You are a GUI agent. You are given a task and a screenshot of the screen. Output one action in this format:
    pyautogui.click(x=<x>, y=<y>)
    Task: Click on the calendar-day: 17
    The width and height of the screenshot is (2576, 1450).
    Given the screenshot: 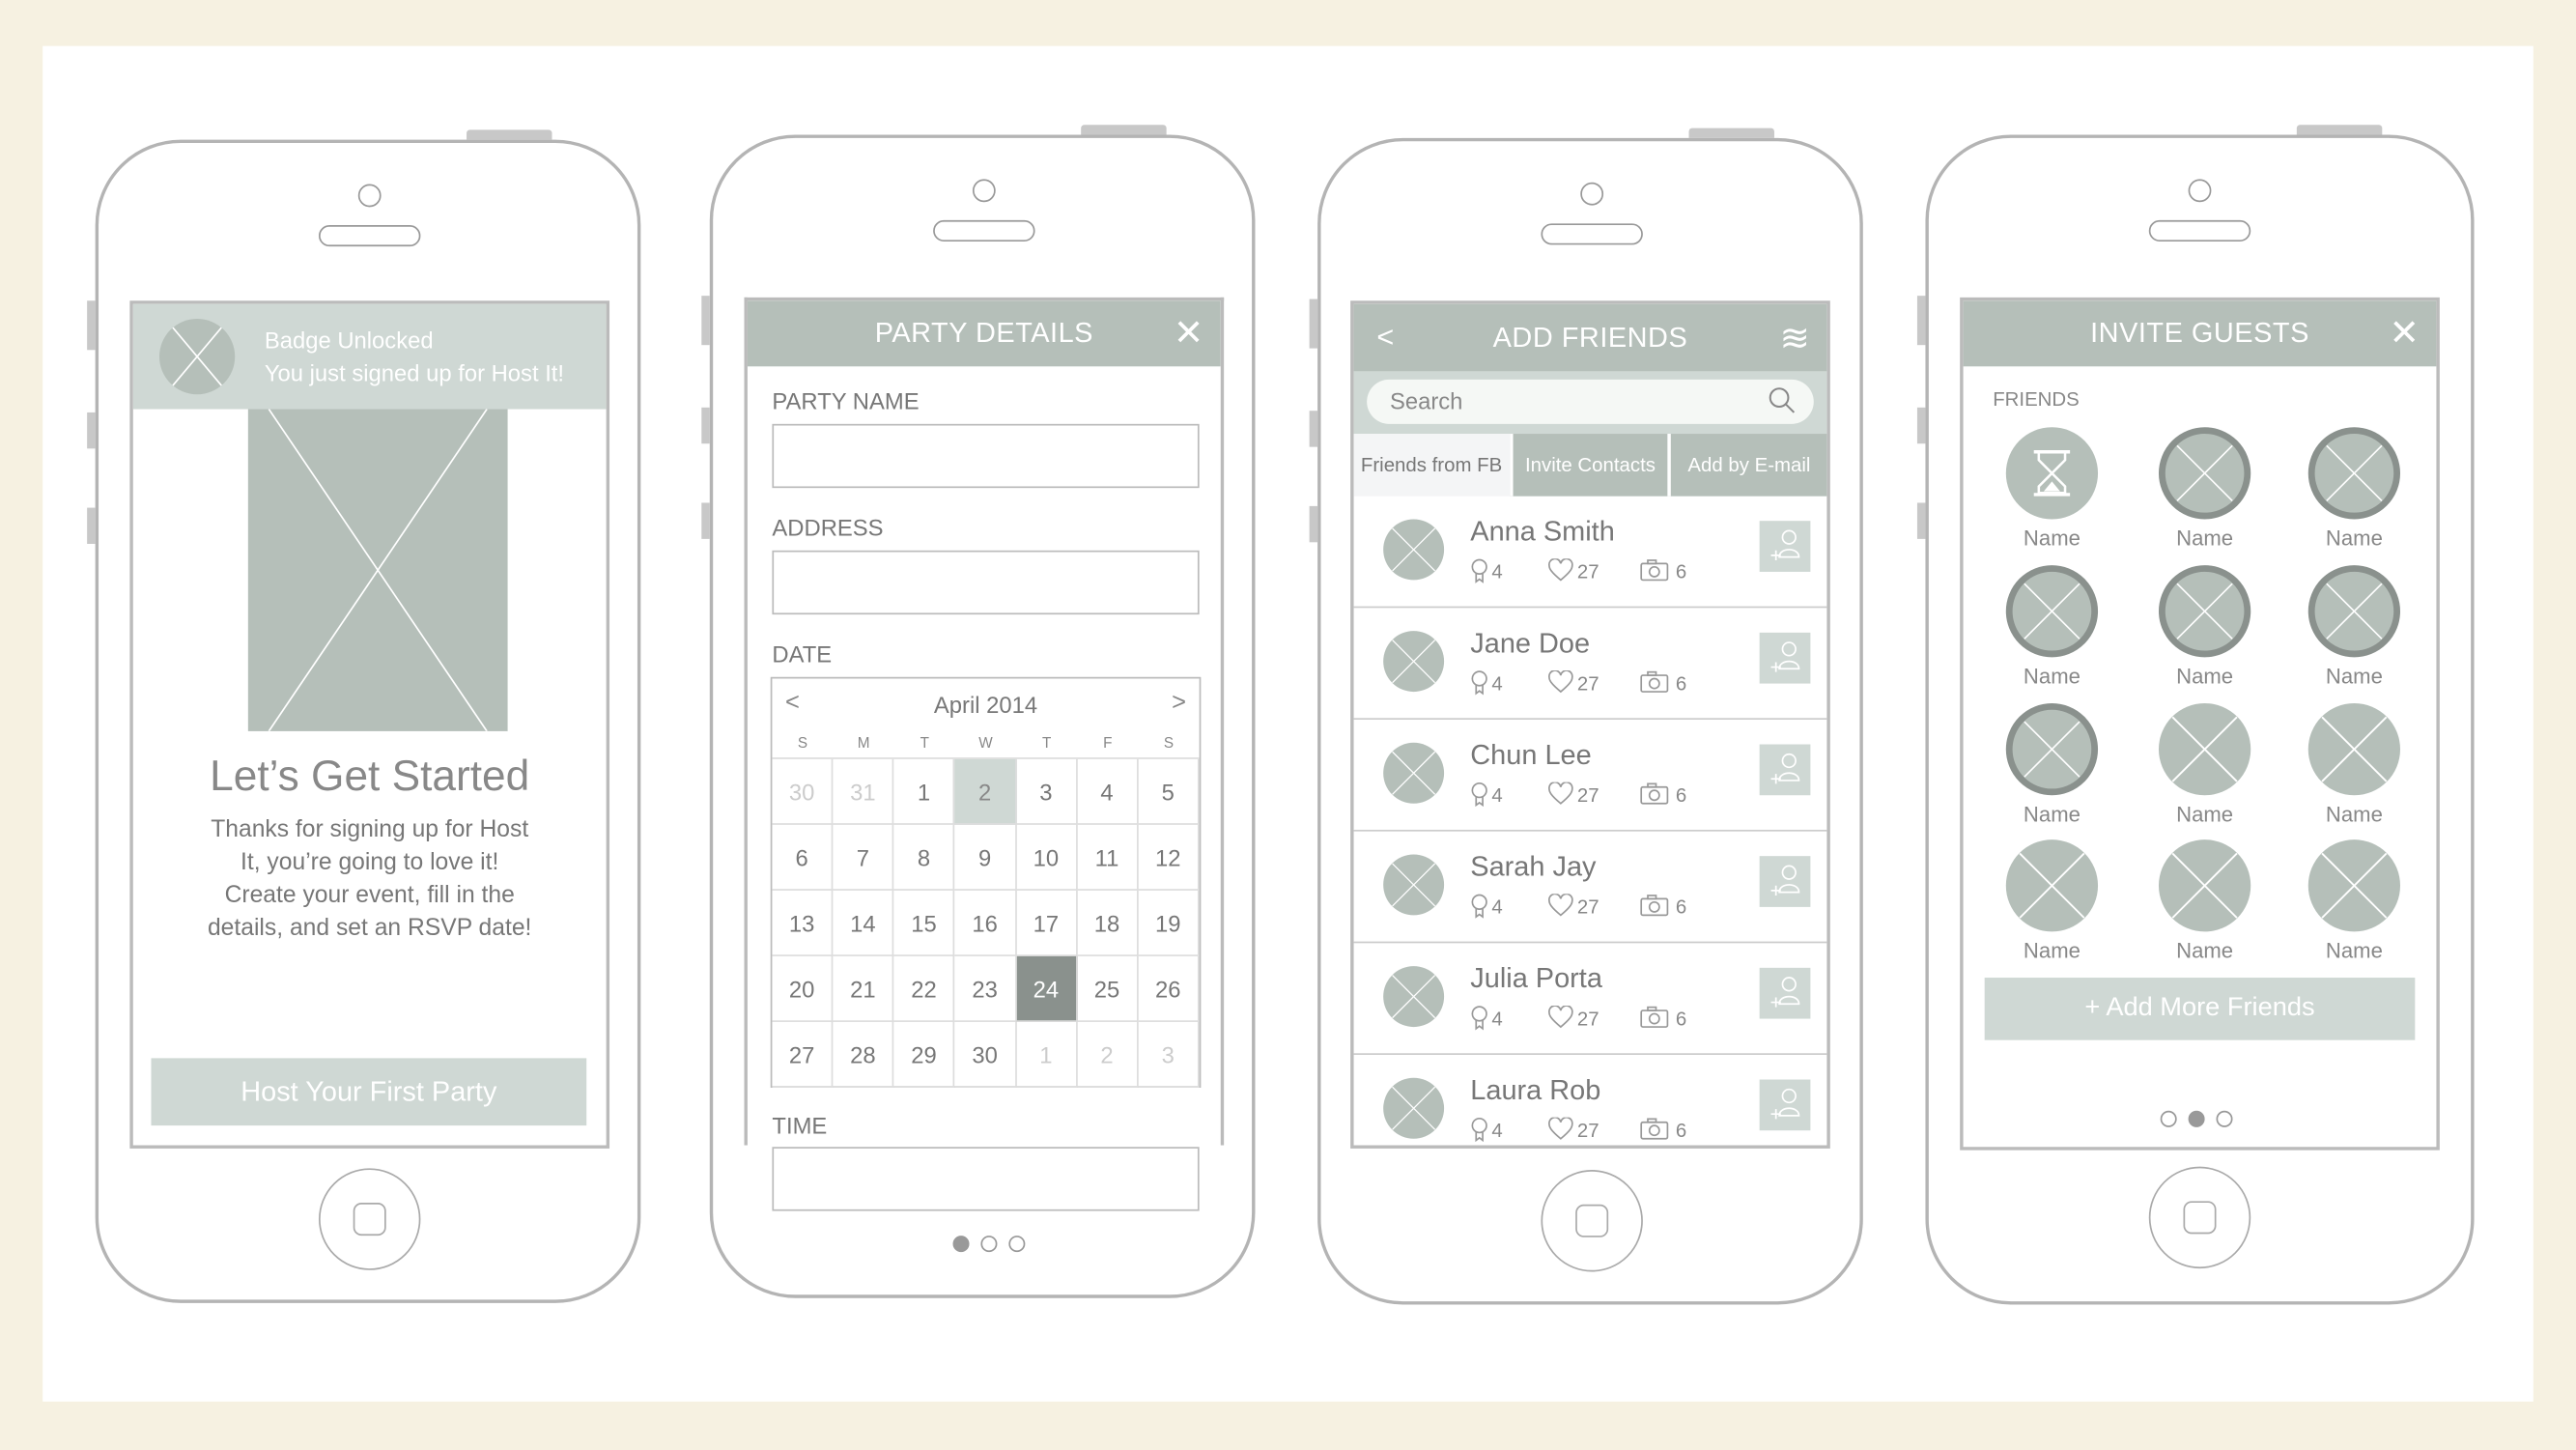 What is the action you would take?
    pyautogui.click(x=1047, y=923)
    